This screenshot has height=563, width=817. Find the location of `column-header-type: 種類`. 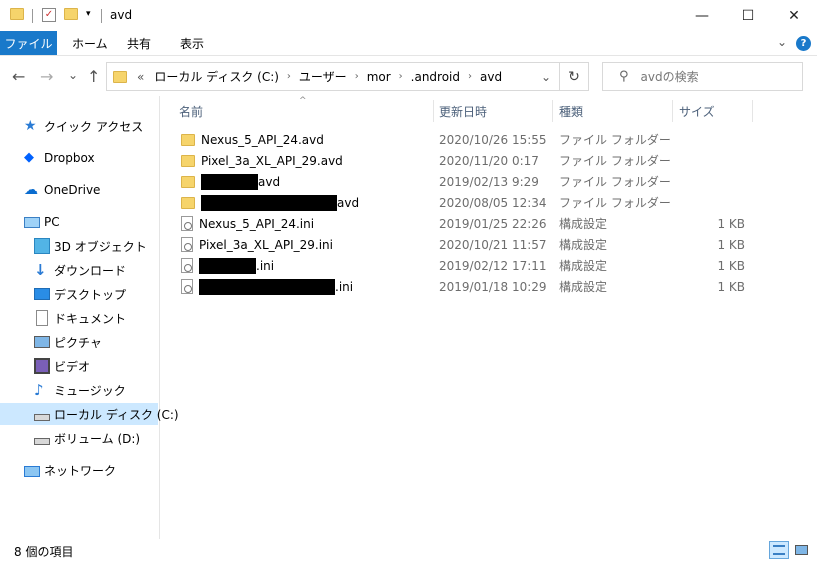

column-header-type: 種類 is located at coordinates (571, 111).